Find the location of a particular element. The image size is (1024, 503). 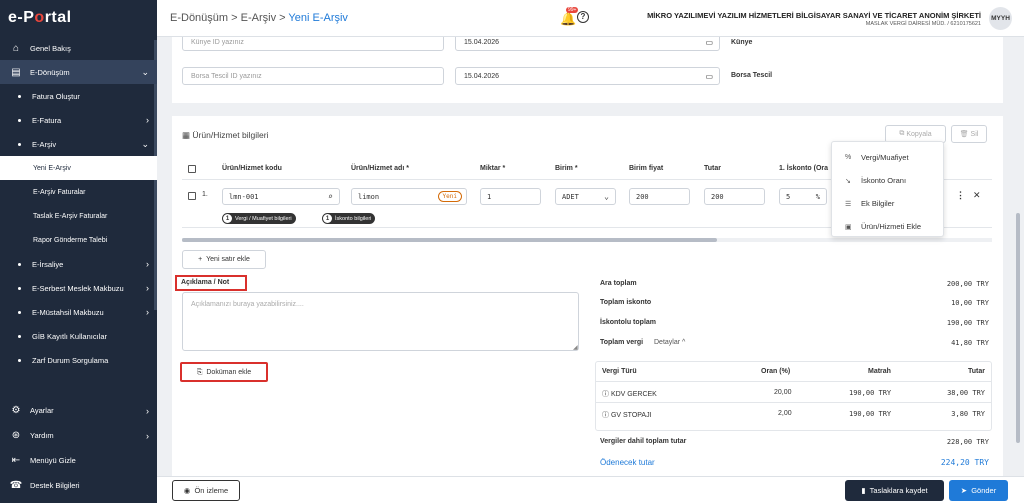

sidebar-item-zarf-durum: Zarf Durum Sorgulama is located at coordinates (78, 360).